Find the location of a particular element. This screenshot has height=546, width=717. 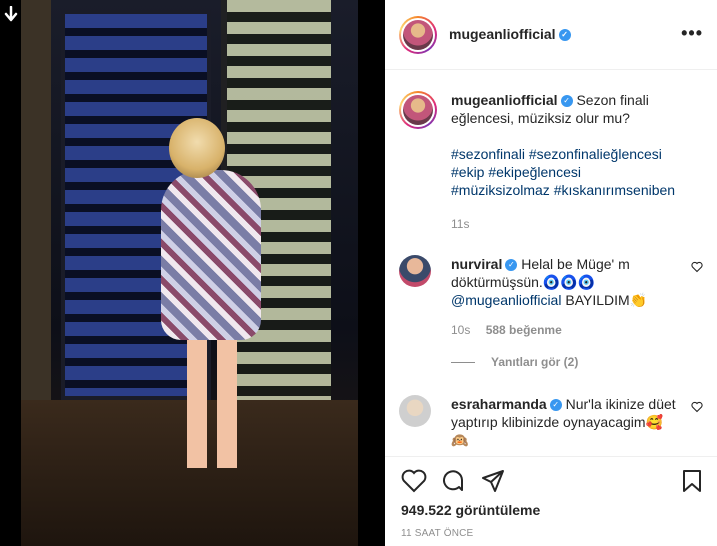

view-replies-label: Yanıtları gör (2) is located at coordinates (534, 362).